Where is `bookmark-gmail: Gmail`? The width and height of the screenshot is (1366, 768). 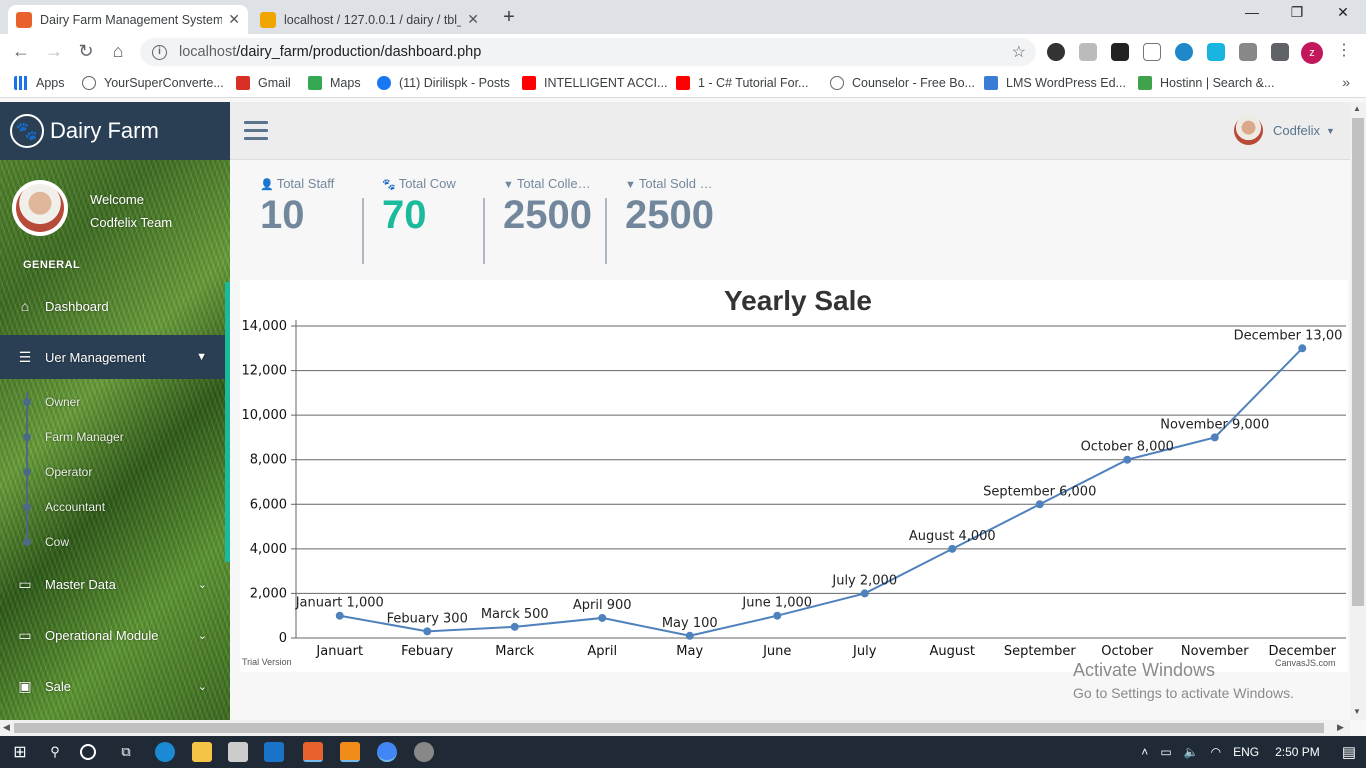
bookmark-gmail: Gmail is located at coordinates (263, 83).